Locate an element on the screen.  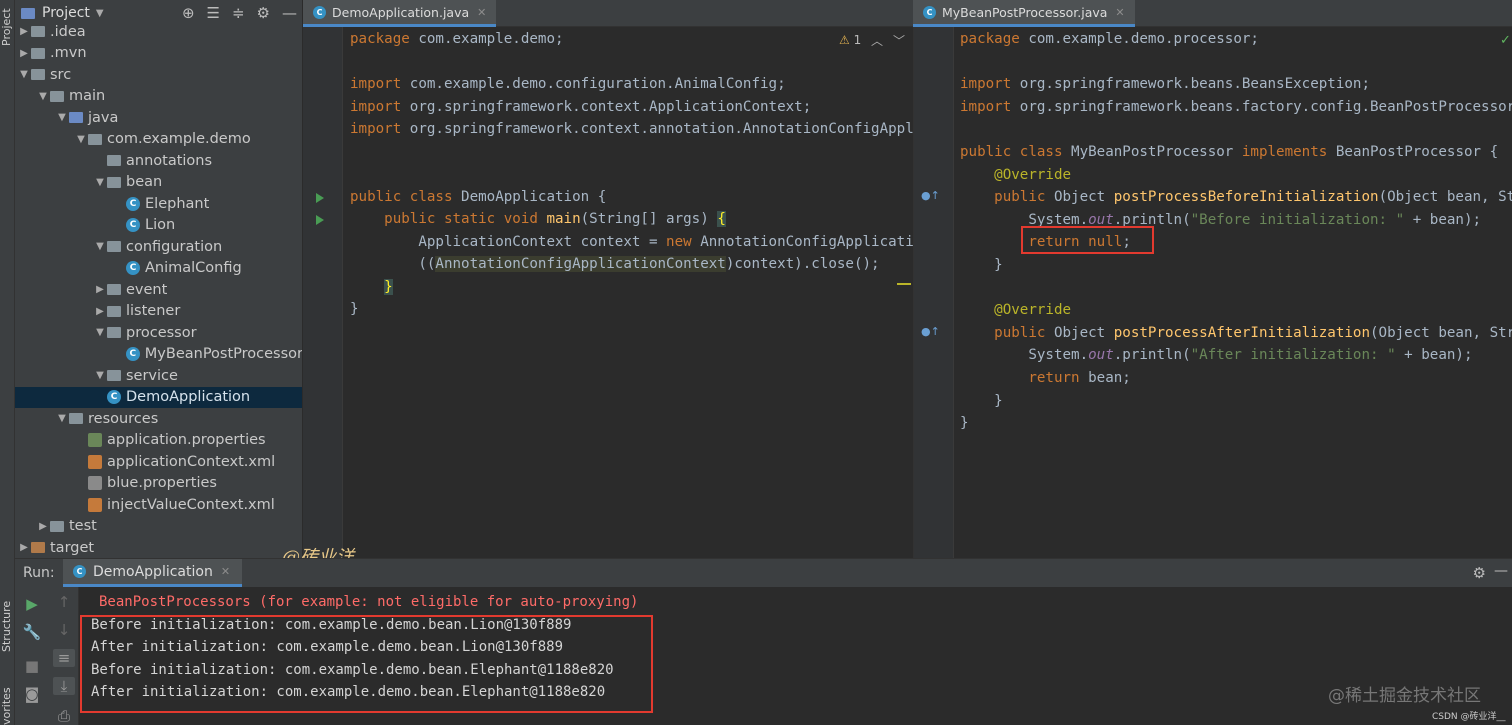
tree-item-label: com.example.demo is located at coordinates (179, 139).